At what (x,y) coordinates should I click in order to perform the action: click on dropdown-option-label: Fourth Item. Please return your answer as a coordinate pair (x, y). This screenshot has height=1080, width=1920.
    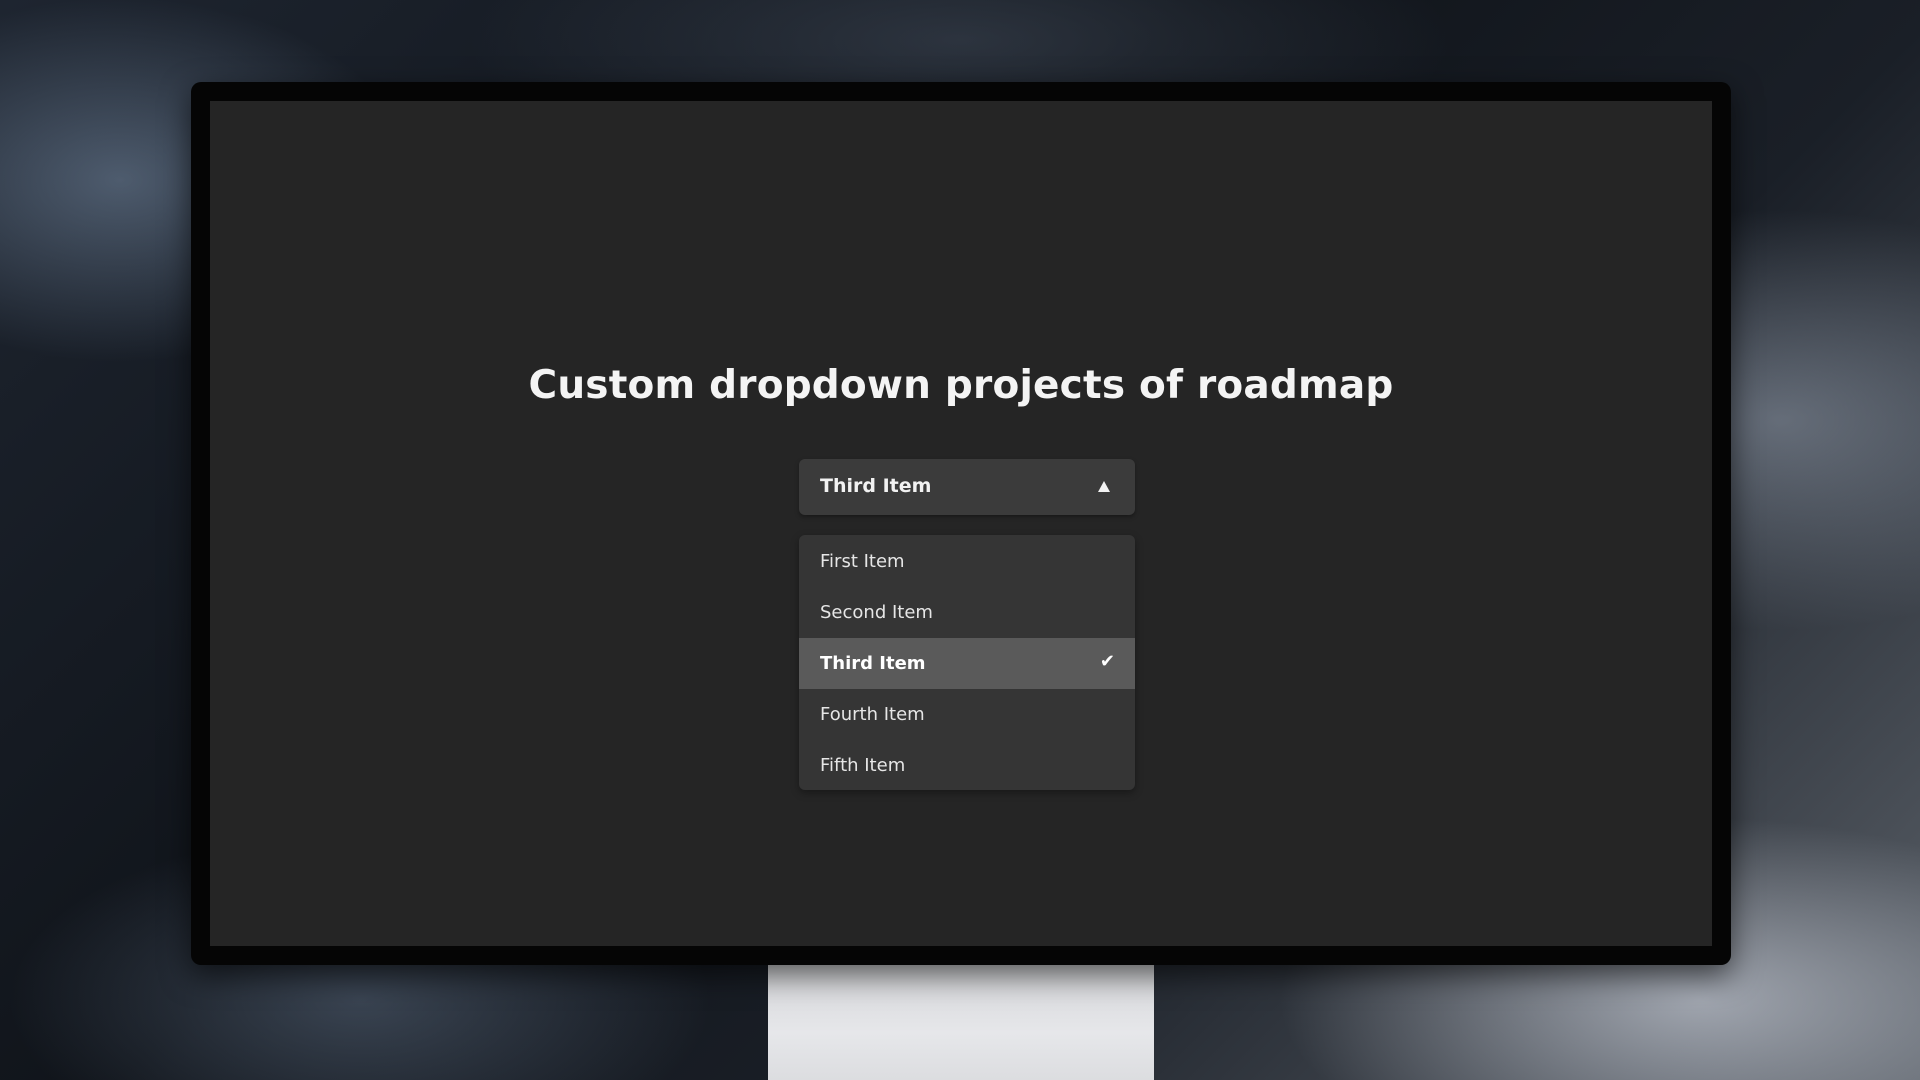
    Looking at the image, I should click on (872, 714).